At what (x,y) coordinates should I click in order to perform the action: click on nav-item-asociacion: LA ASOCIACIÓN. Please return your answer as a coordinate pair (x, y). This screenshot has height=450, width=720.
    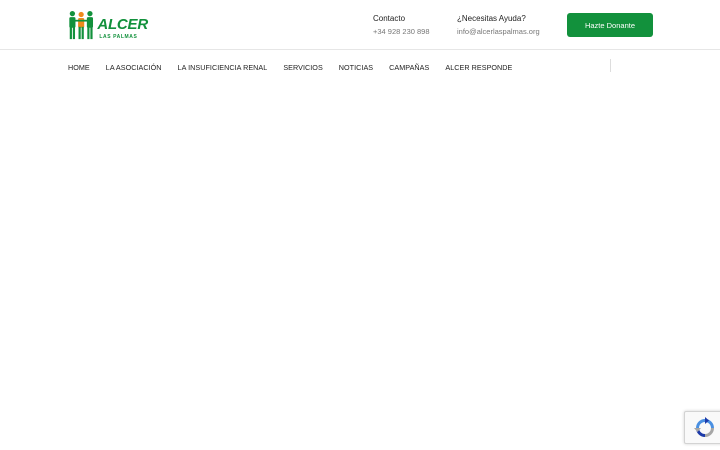
    Looking at the image, I should click on (134, 67).